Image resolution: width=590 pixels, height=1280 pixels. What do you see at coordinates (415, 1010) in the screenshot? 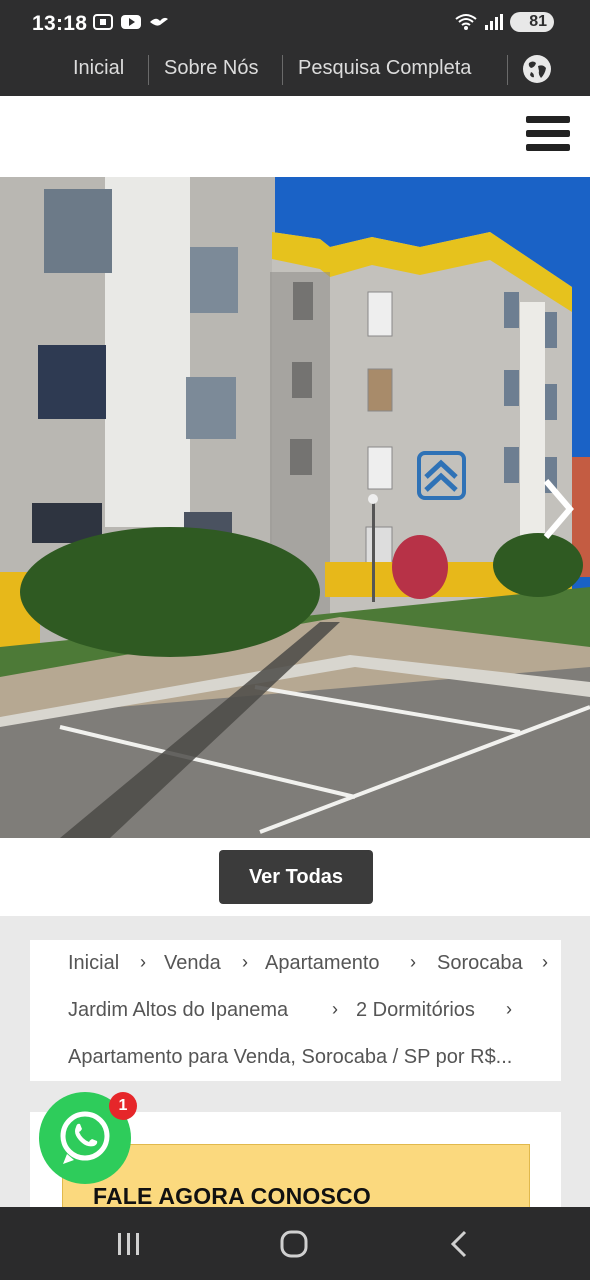
I see `breadcrumb-item: 2 Dormitórios` at bounding box center [415, 1010].